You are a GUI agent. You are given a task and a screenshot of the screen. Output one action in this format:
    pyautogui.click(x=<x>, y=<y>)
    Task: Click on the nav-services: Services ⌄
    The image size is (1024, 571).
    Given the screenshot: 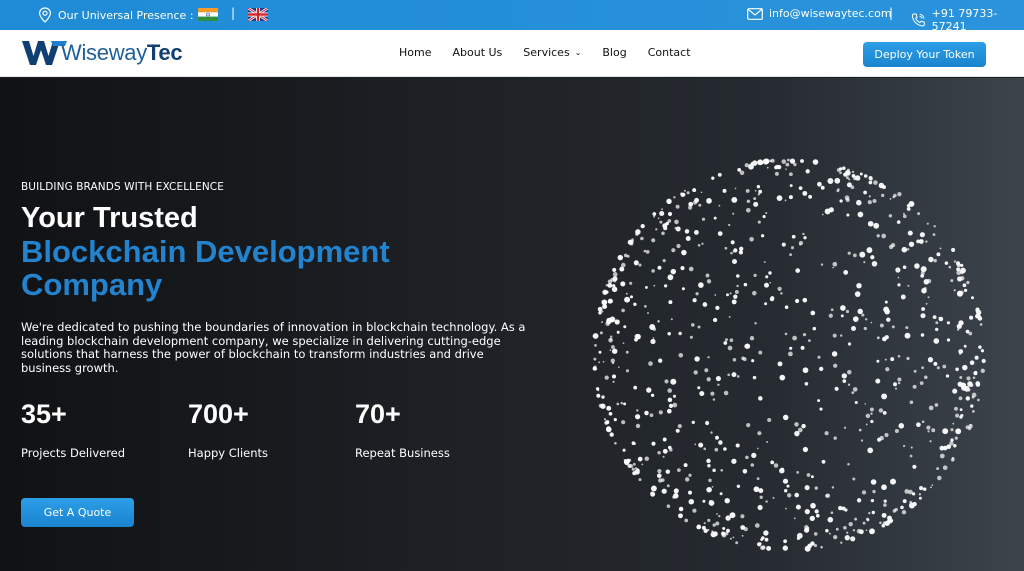 What is the action you would take?
    pyautogui.click(x=552, y=52)
    